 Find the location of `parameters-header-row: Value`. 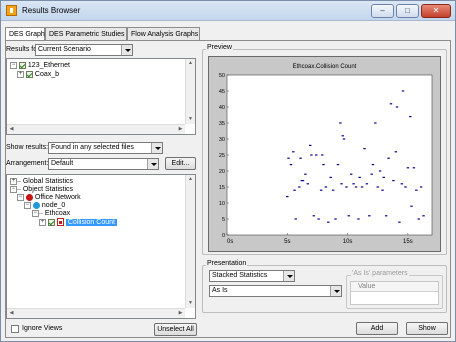

parameters-header-row: Value is located at coordinates (394, 287).